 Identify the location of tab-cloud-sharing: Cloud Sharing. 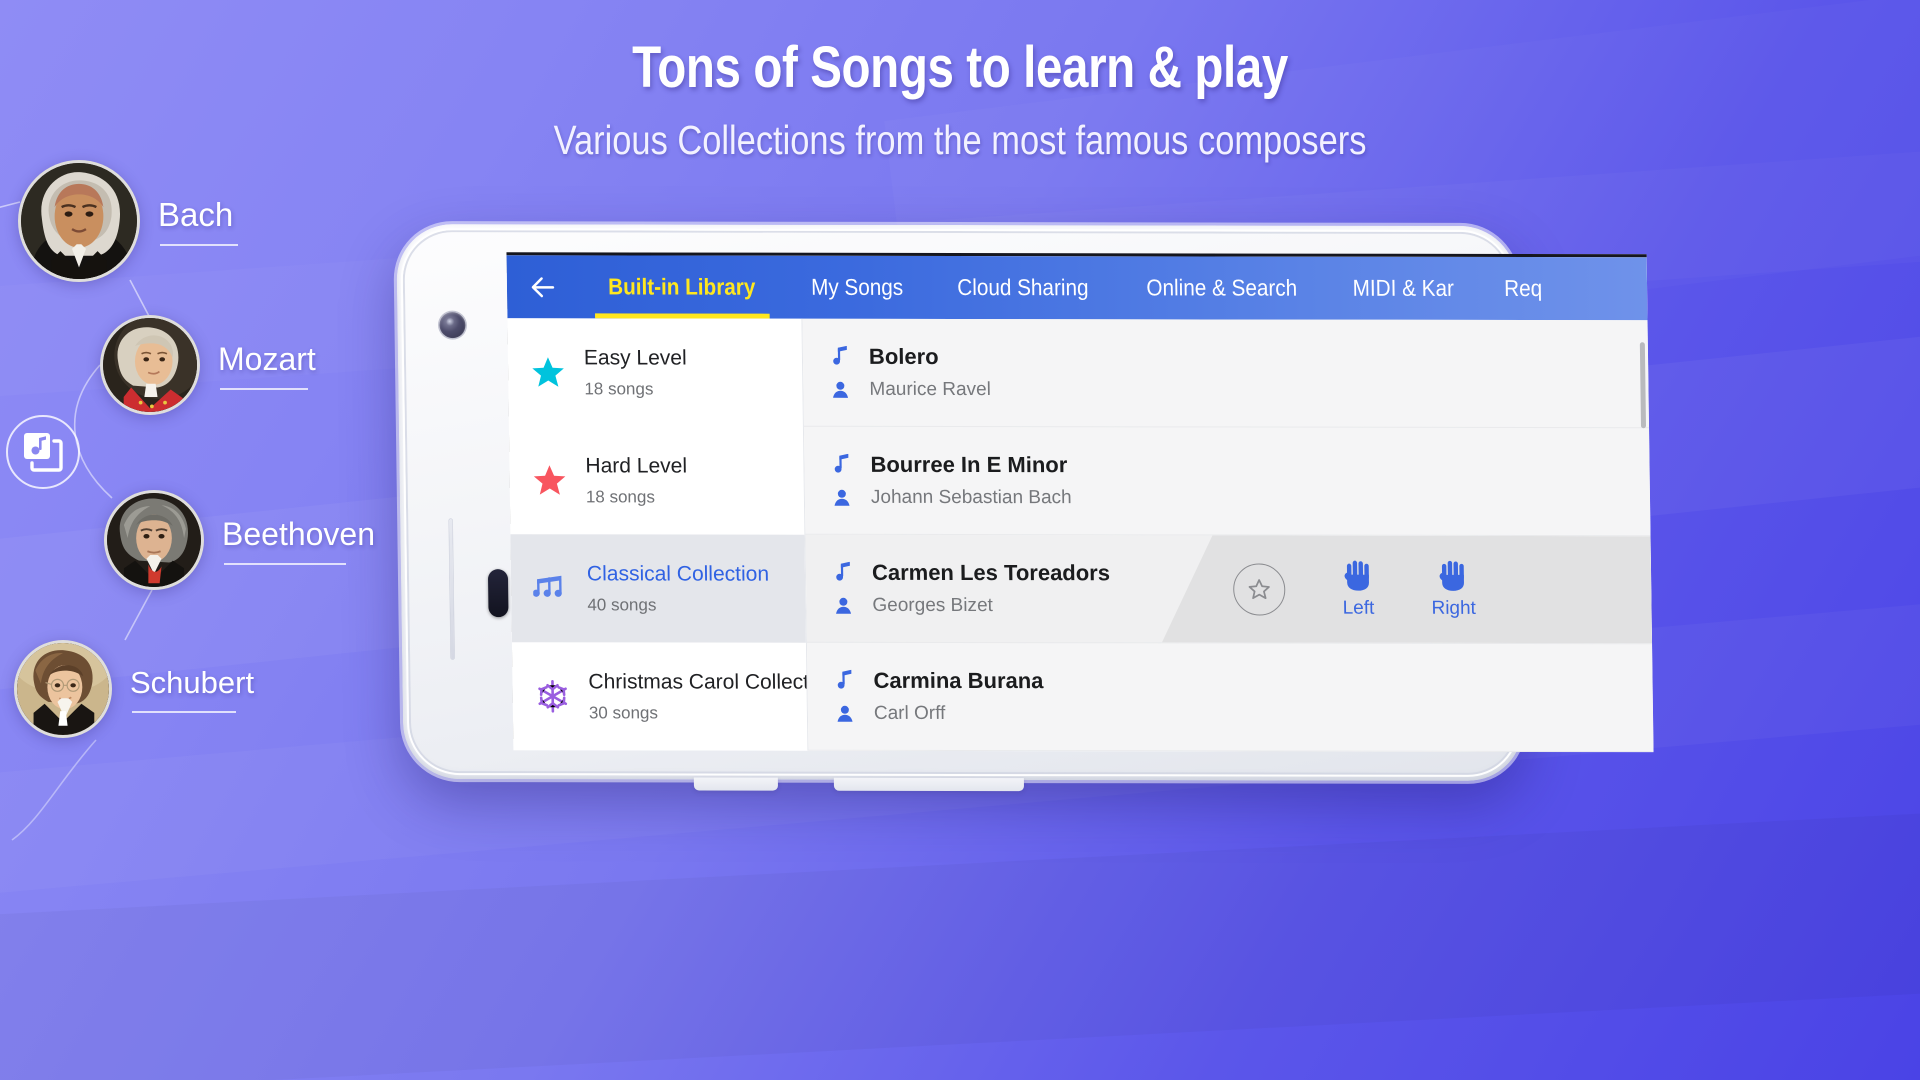
(1023, 287).